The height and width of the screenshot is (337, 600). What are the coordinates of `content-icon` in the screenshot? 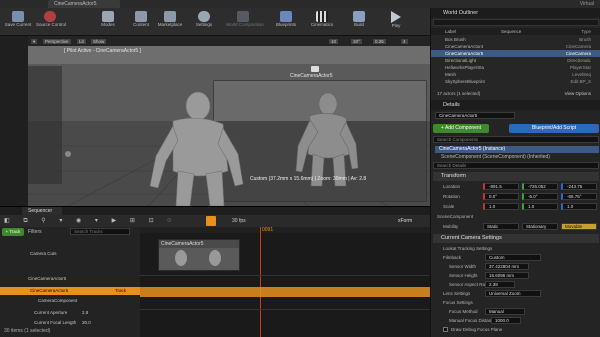 It's located at (141, 16).